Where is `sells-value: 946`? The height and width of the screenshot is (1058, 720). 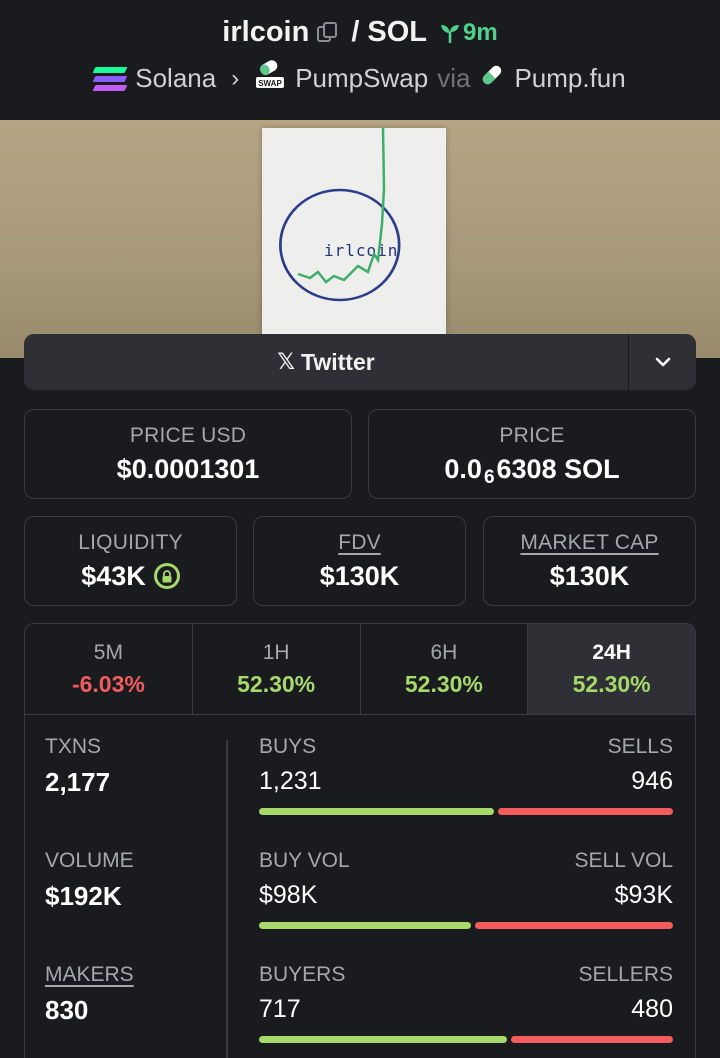 sells-value: 946 is located at coordinates (652, 781).